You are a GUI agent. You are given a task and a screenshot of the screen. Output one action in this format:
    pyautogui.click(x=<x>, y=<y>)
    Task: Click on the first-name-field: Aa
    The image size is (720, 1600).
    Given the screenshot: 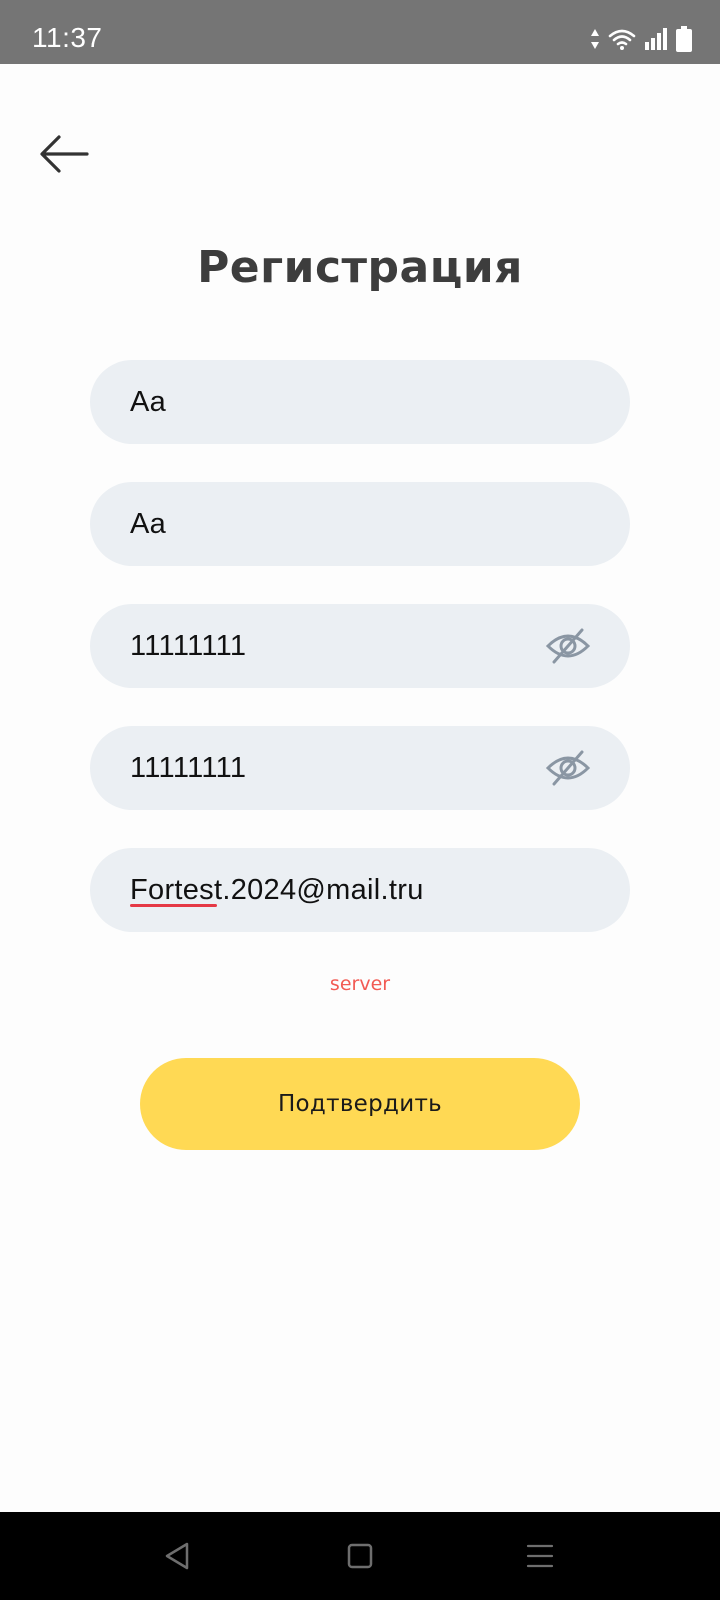 What is the action you would take?
    pyautogui.click(x=360, y=402)
    